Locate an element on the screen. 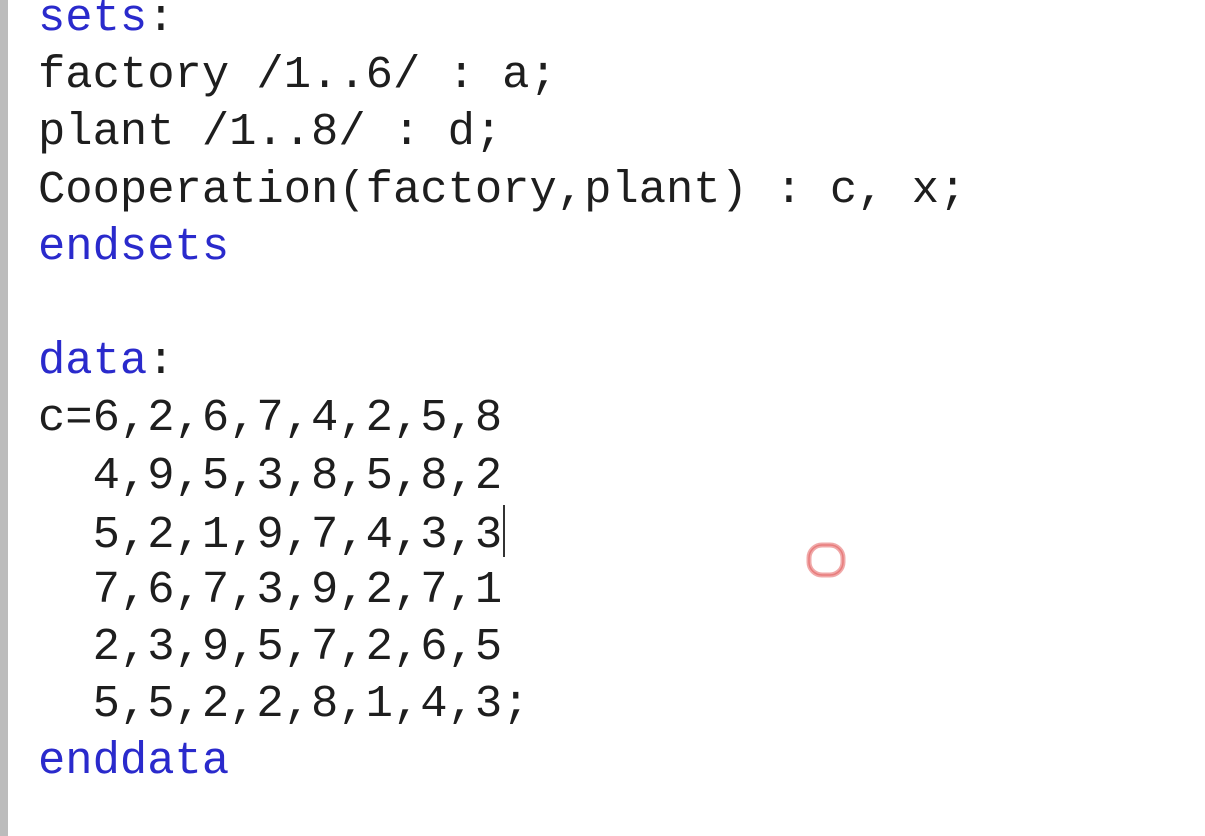 This screenshot has height=836, width=1205. code-line: 2,3,9,5,7,2,6,5 is located at coordinates (502, 647).